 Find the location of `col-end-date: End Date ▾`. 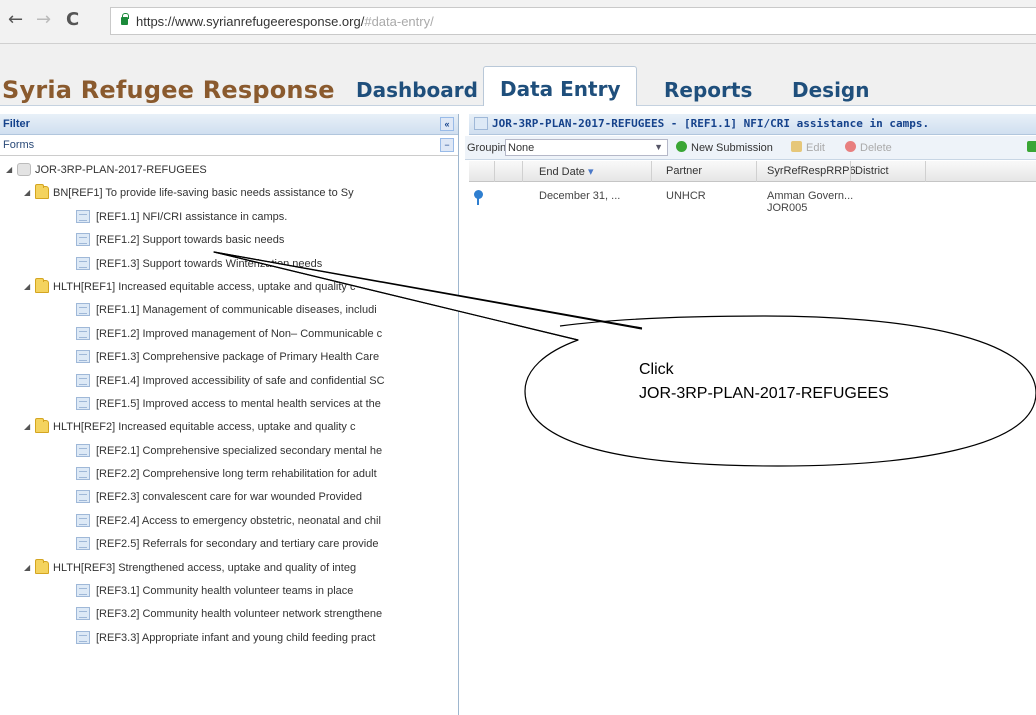

col-end-date: End Date ▾ is located at coordinates (566, 175).